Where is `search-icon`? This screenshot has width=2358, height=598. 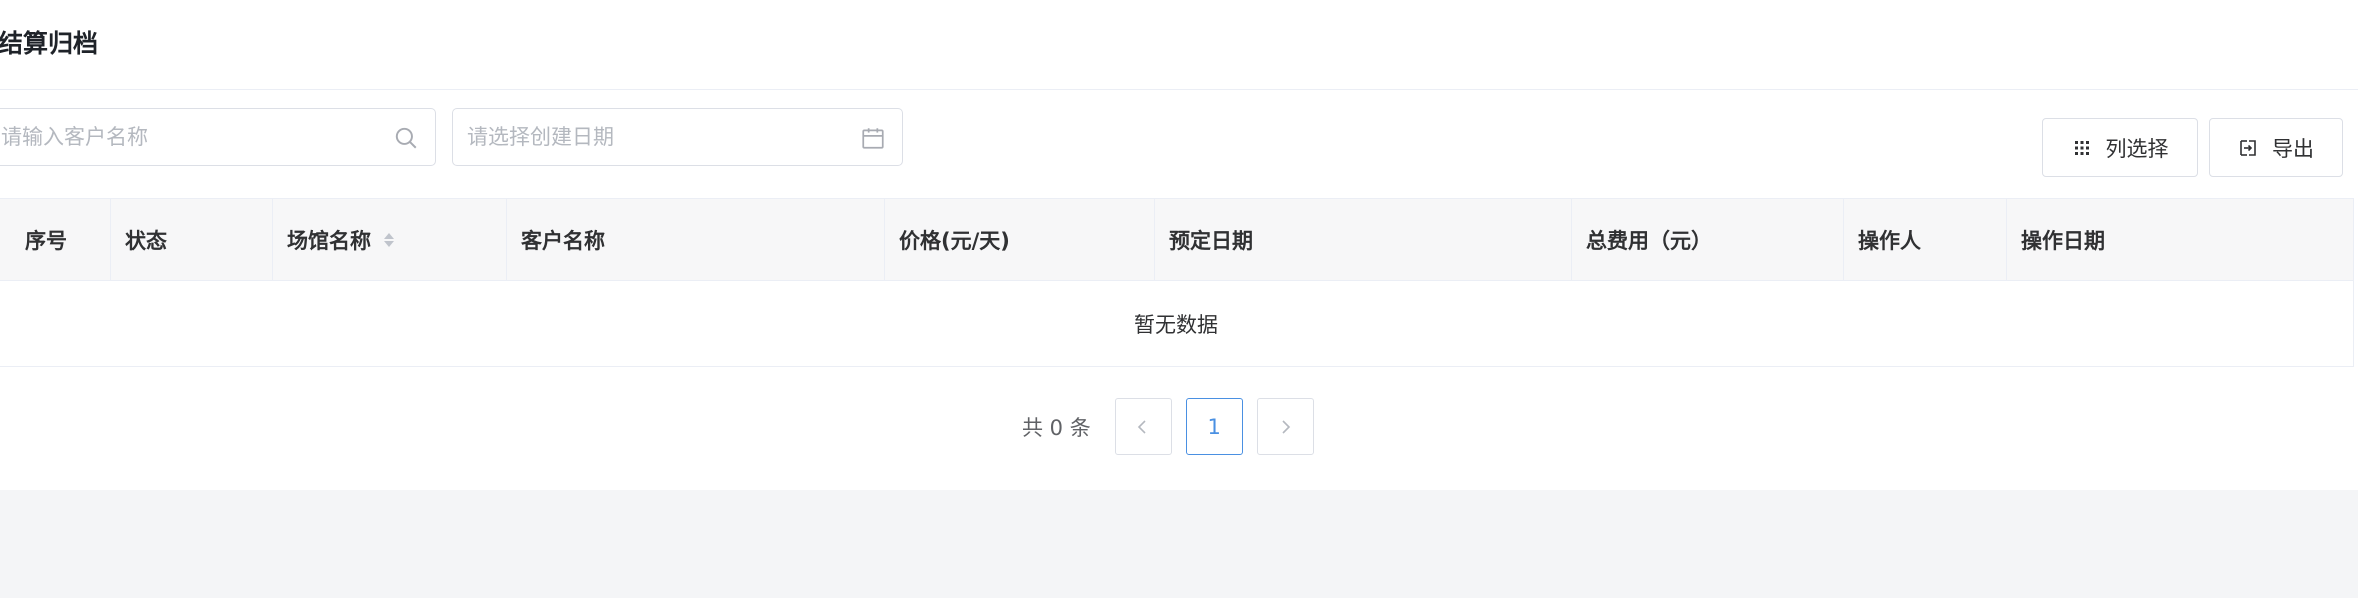
search-icon is located at coordinates (406, 138).